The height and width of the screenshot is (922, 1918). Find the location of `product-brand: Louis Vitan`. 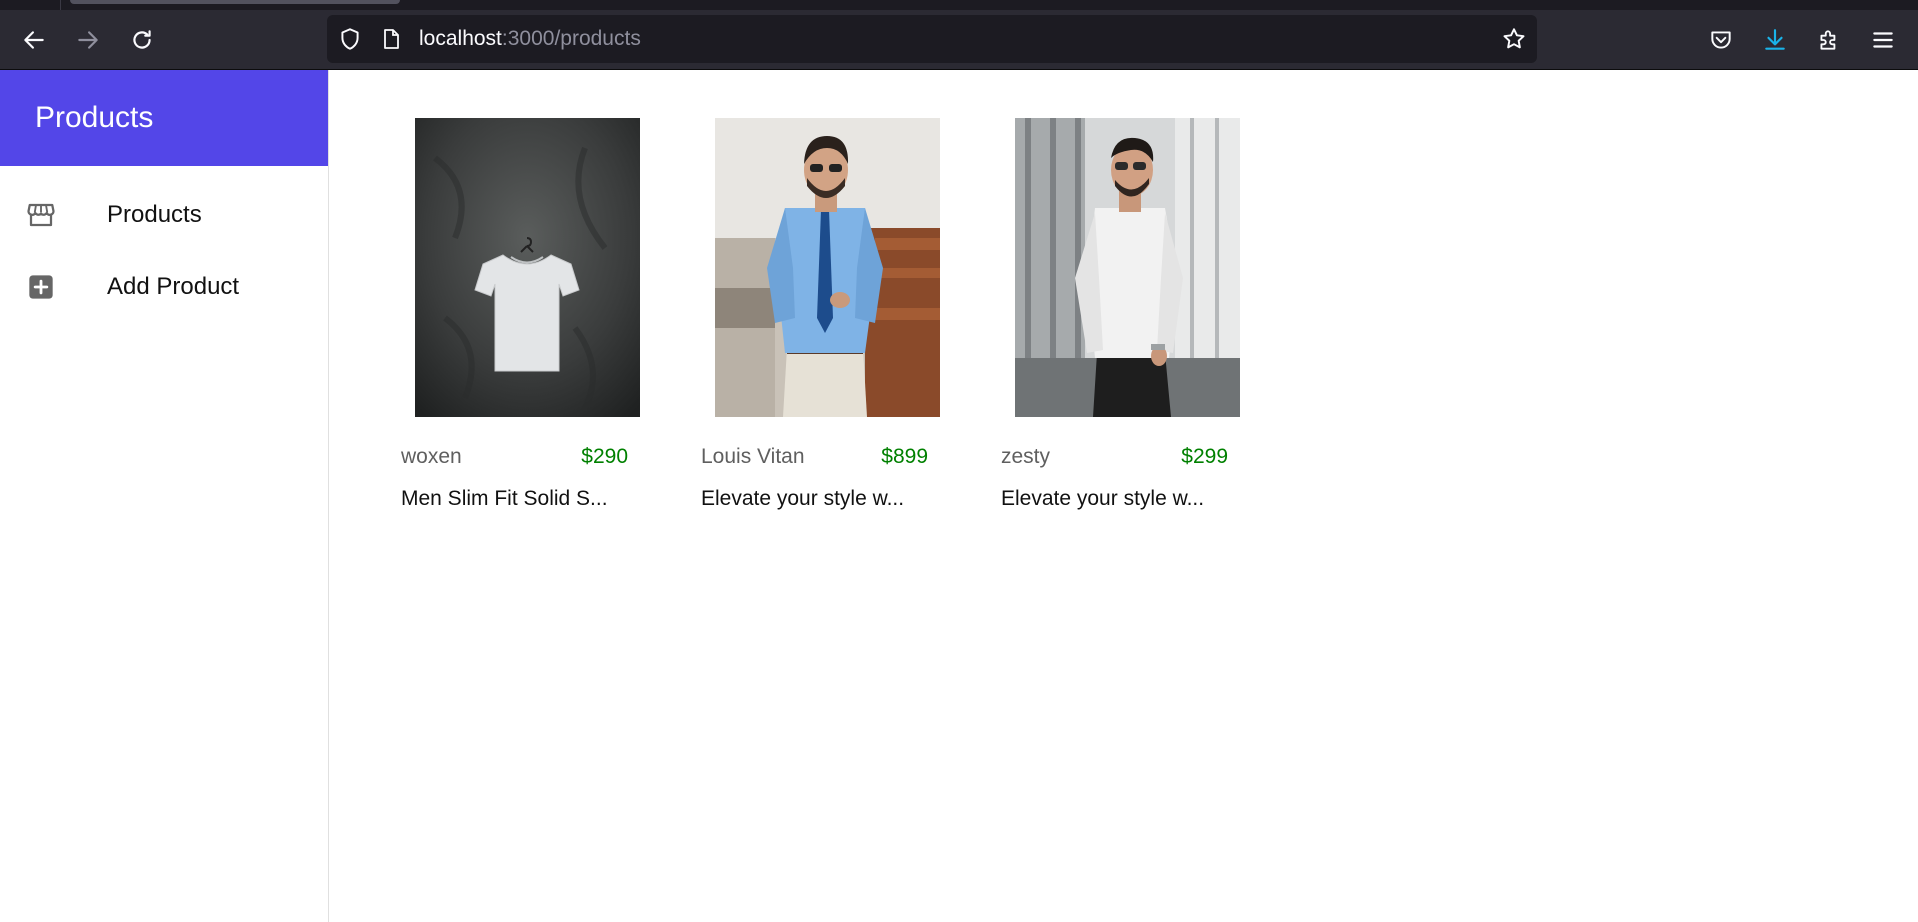

product-brand: Louis Vitan is located at coordinates (753, 456).